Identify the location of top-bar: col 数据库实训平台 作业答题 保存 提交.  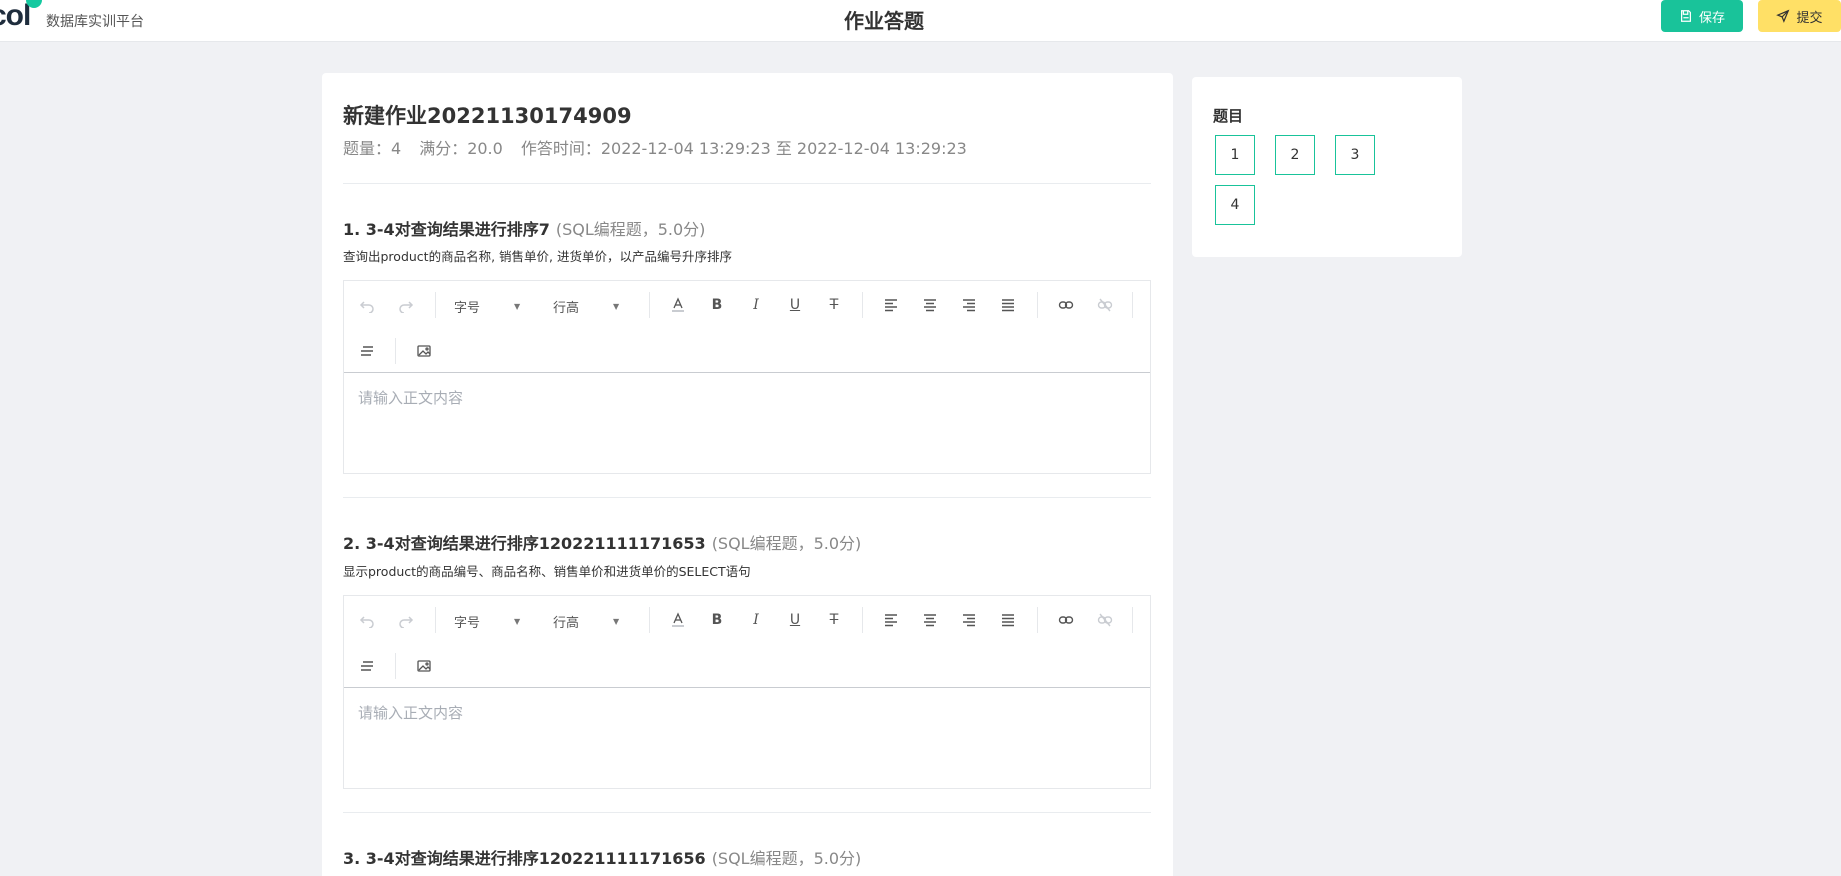
(920, 21).